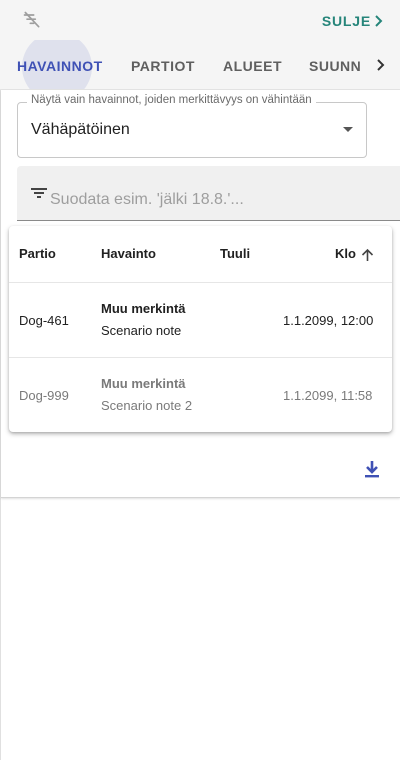 The width and height of the screenshot is (400, 760). Describe the element at coordinates (348, 129) in the screenshot. I see `dropdown-arrow-icon` at that location.